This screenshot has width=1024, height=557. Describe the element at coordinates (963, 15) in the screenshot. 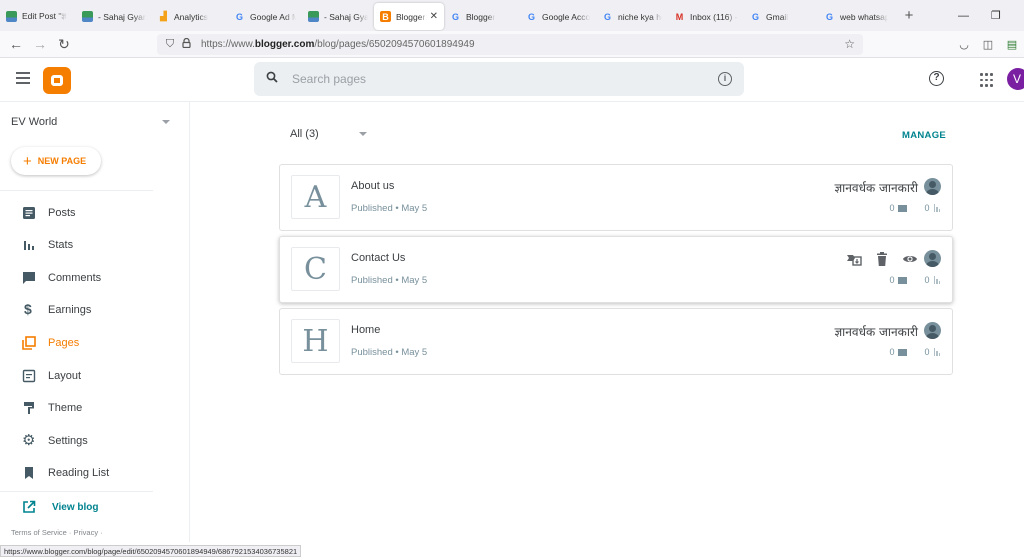

I see `minimize-button: —` at that location.